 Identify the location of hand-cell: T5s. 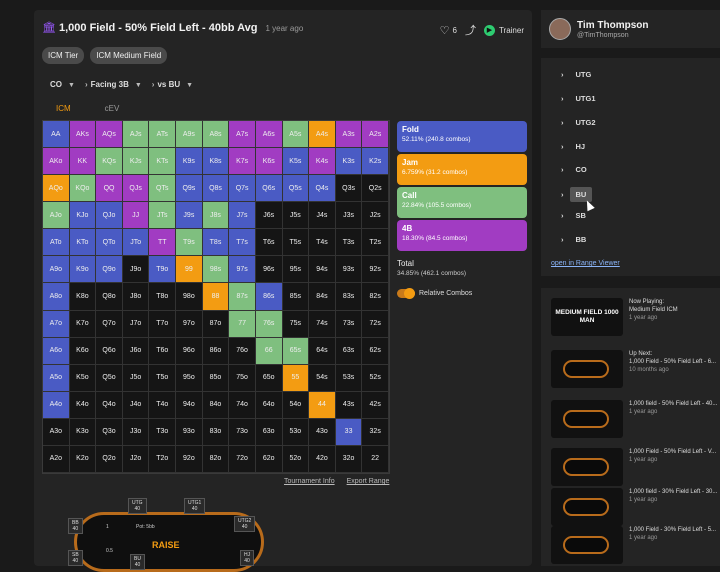
(296, 243).